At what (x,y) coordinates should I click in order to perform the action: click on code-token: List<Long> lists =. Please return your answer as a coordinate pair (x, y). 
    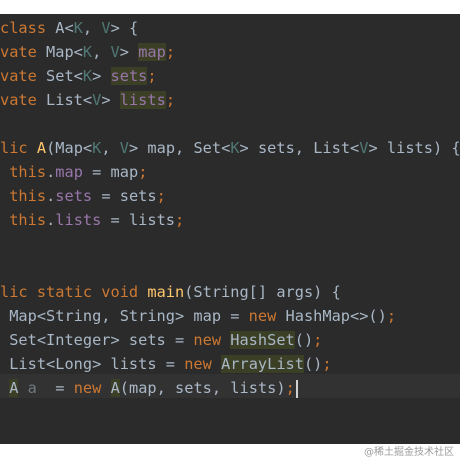
    Looking at the image, I should click on (92, 364).